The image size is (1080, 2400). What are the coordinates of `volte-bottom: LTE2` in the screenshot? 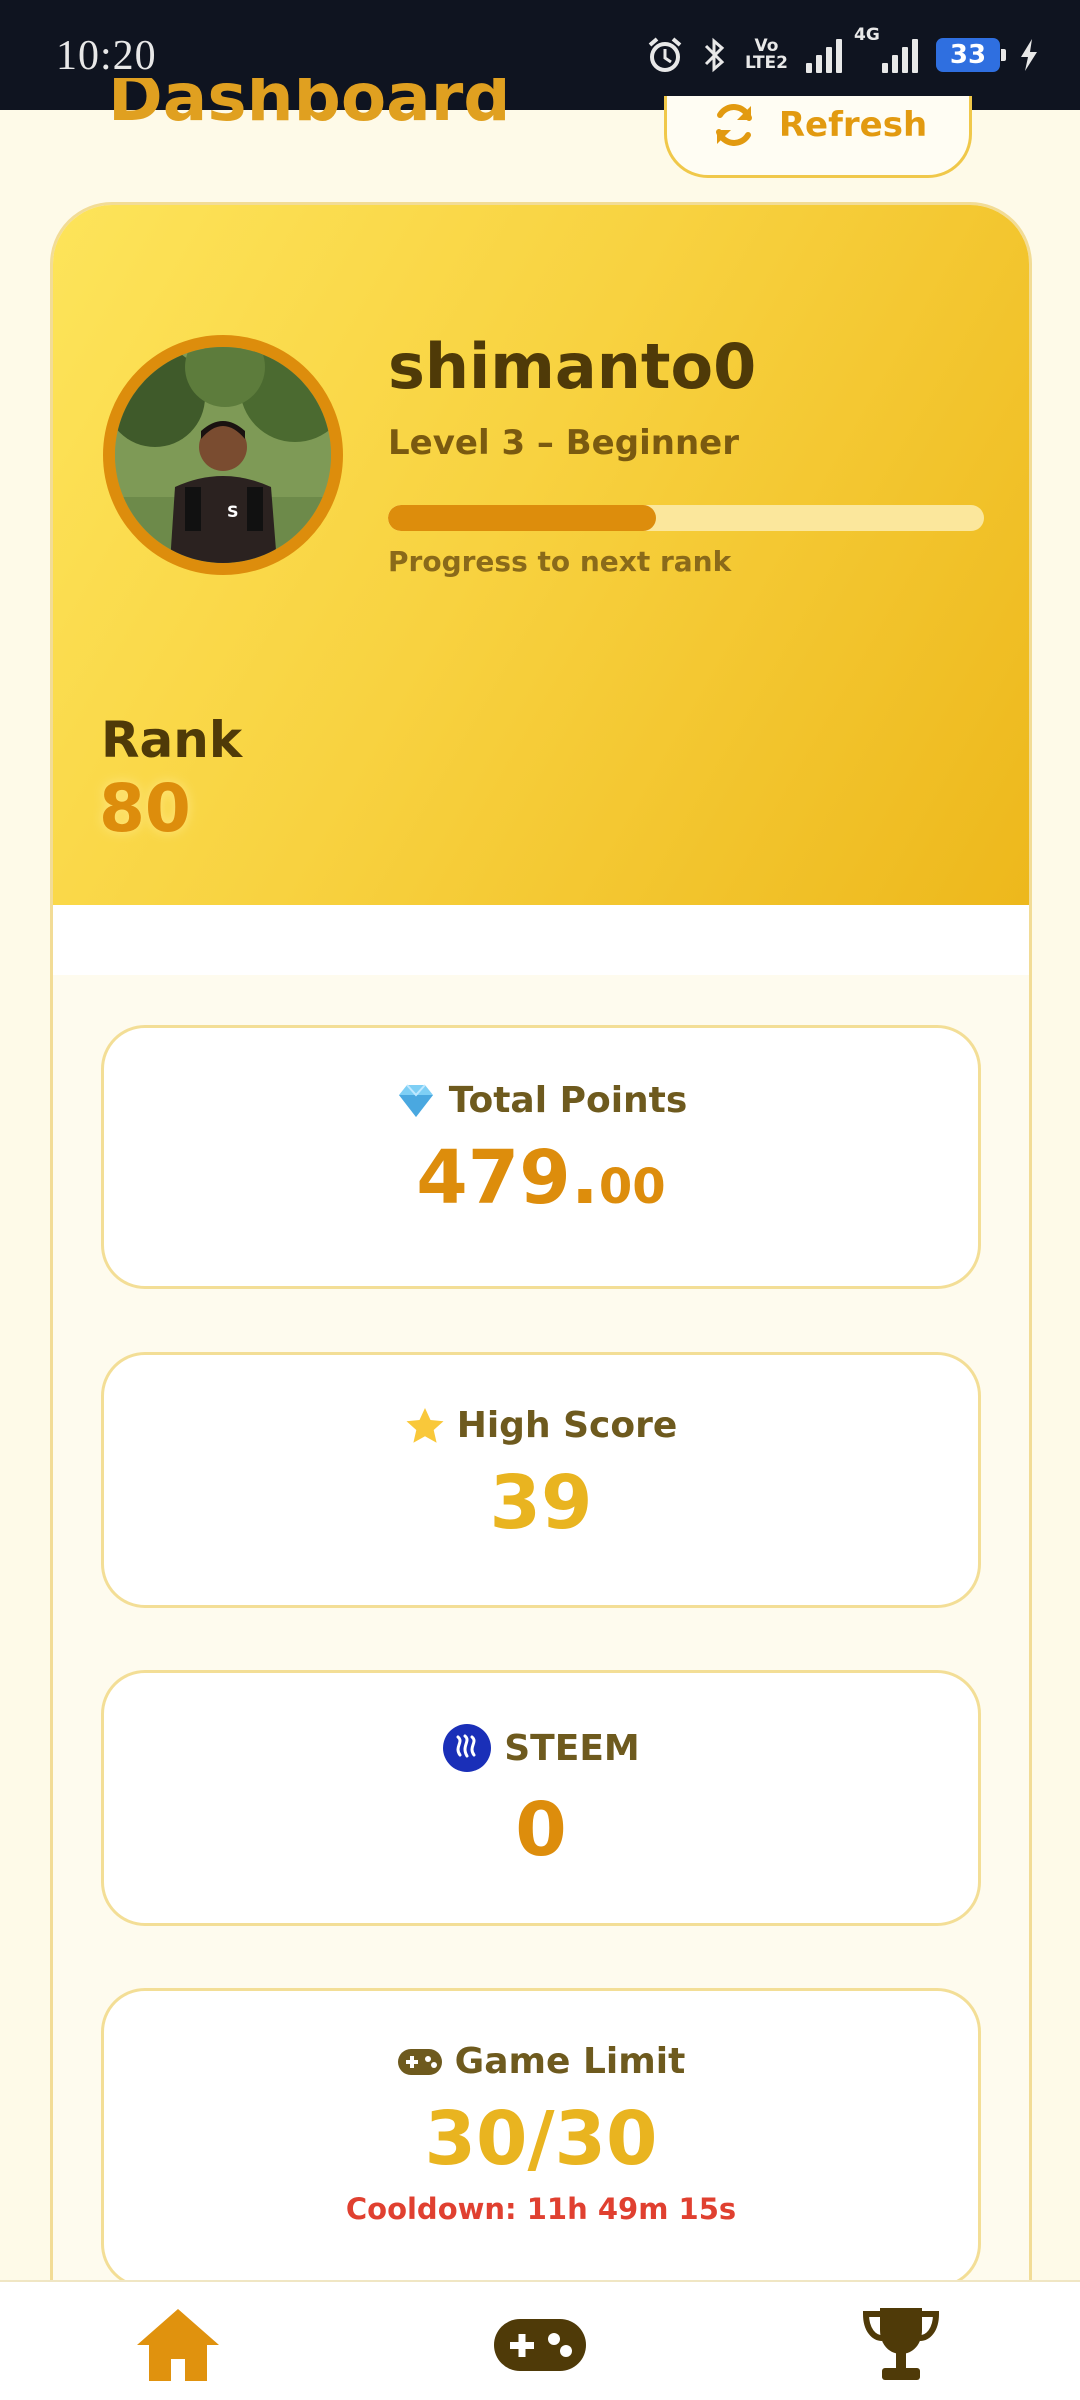 It's located at (766, 63).